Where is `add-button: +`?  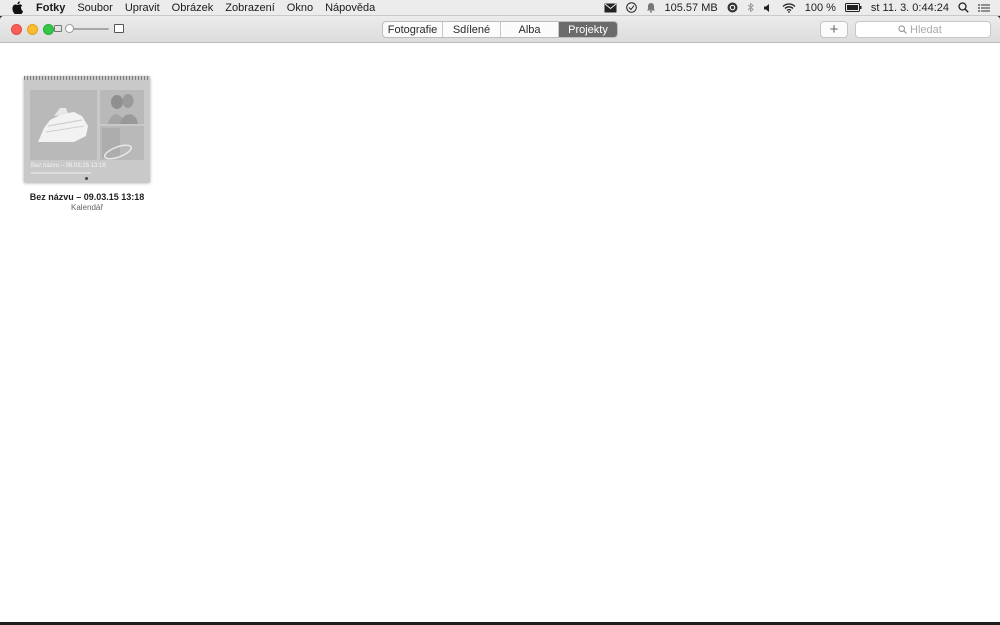
add-button: + is located at coordinates (834, 29).